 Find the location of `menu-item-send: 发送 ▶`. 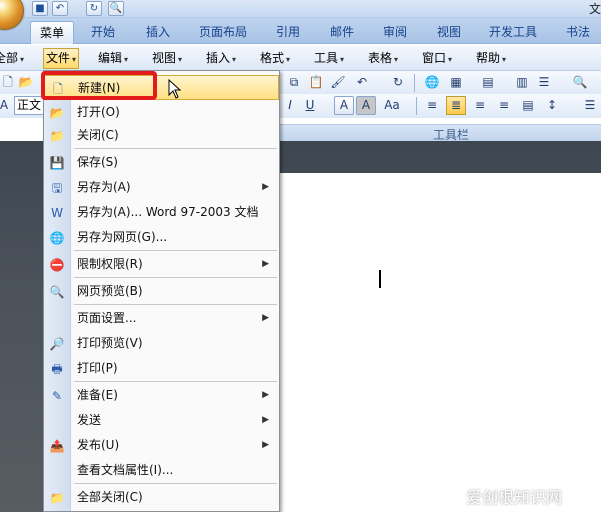

menu-item-send: 发送 ▶ is located at coordinates (161, 420).